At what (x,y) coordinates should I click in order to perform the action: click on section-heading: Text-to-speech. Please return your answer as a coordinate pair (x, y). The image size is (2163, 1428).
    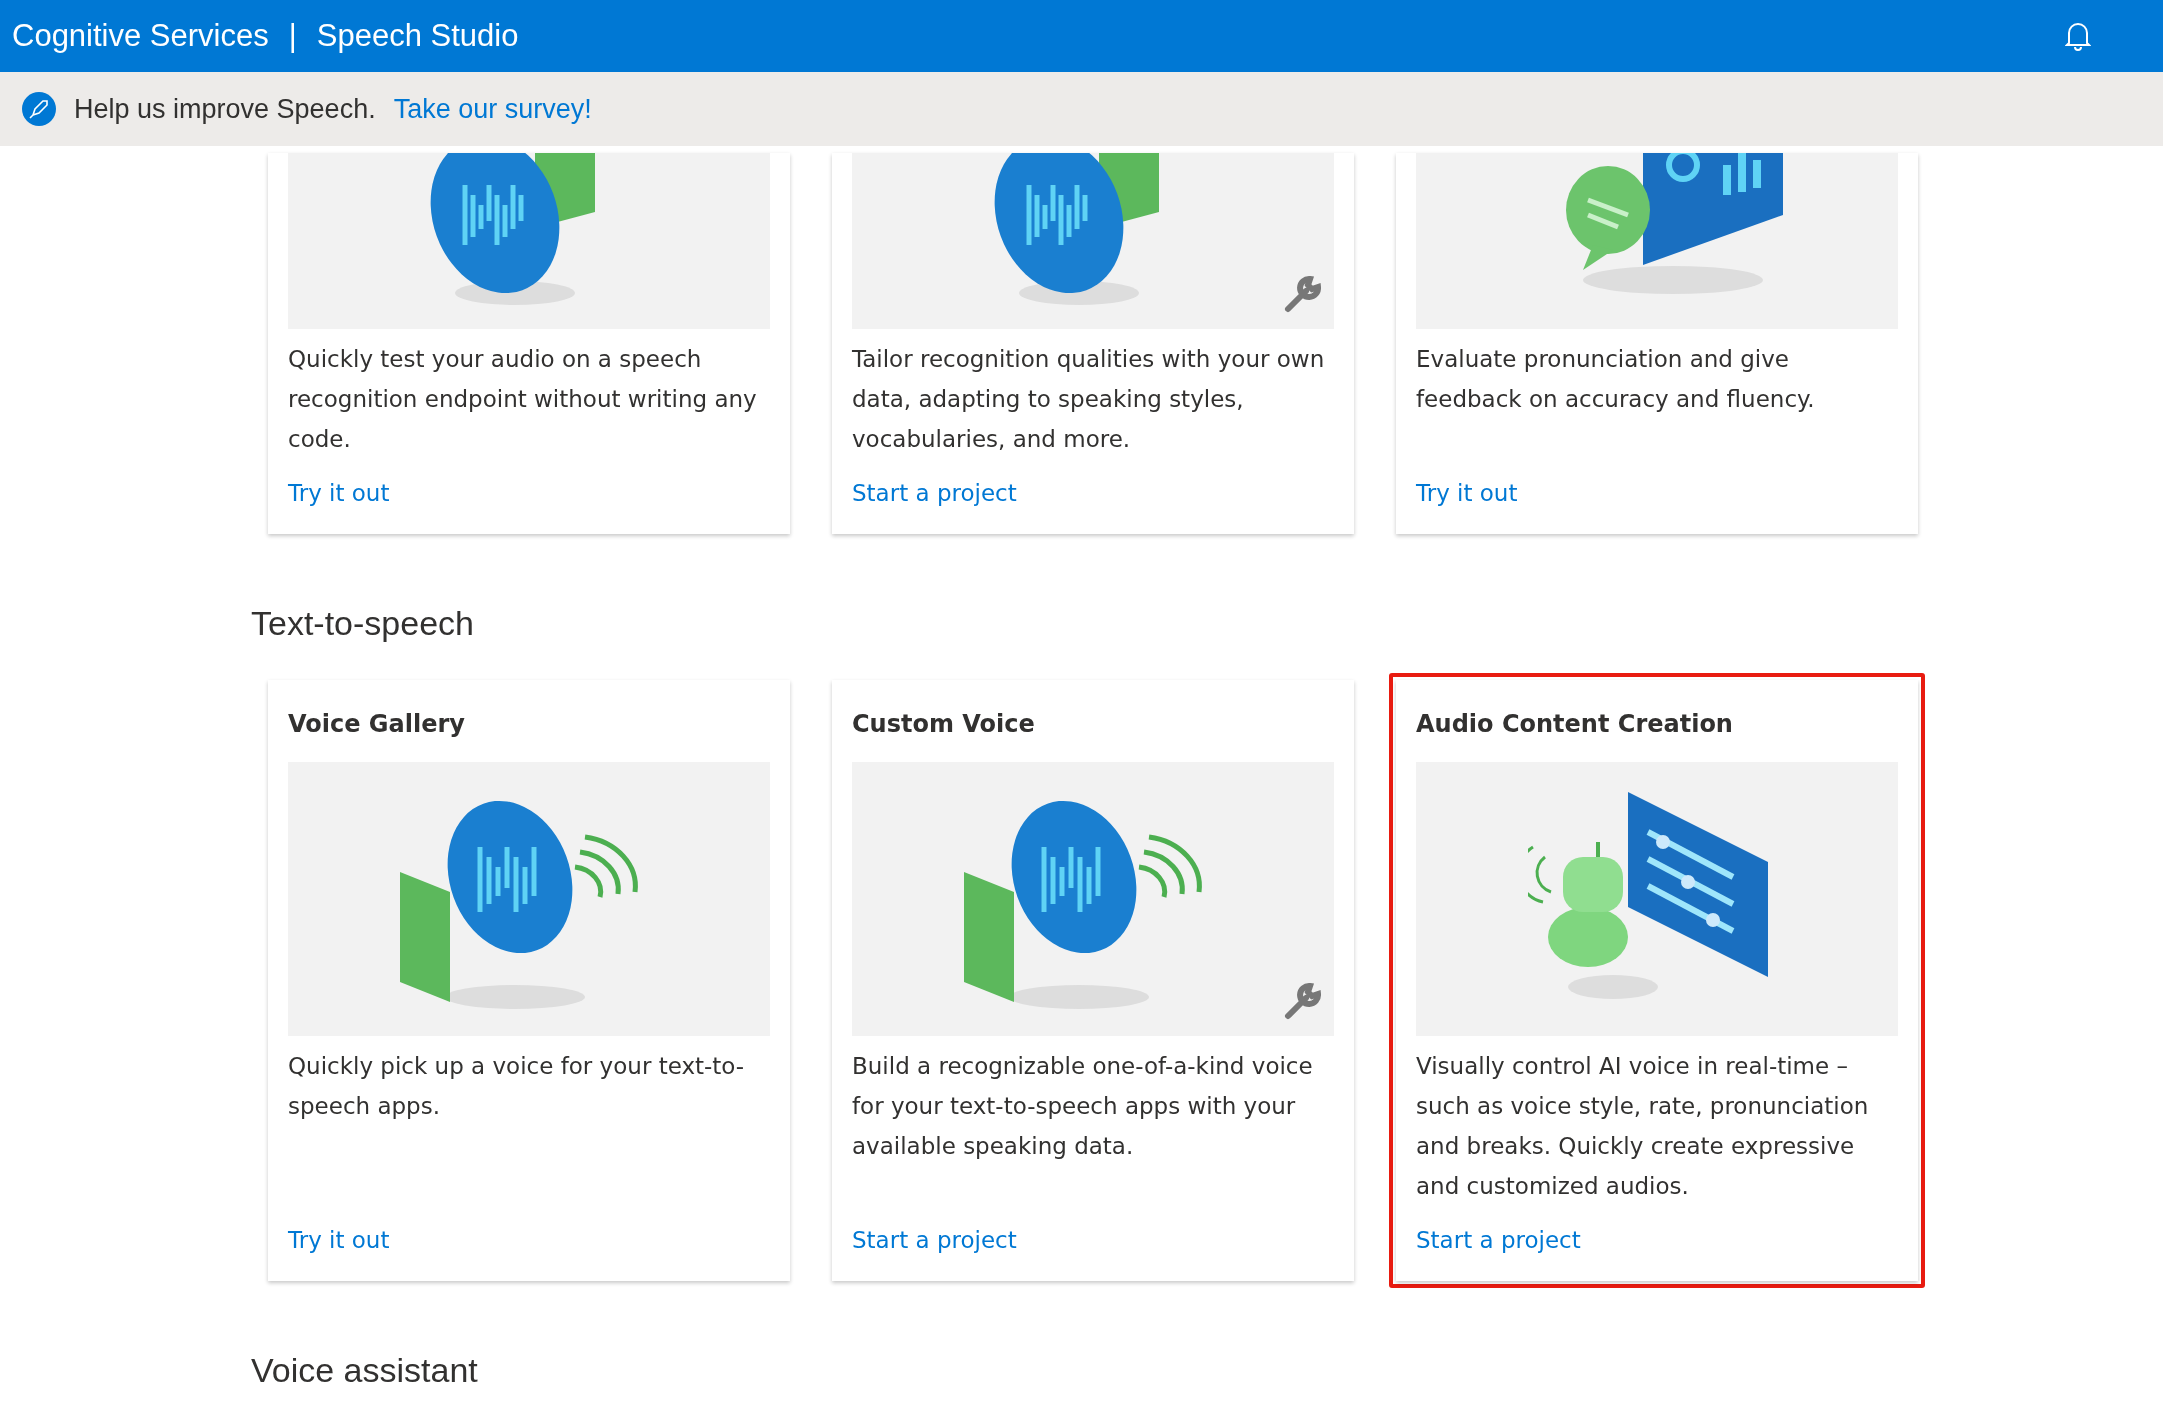
    Looking at the image, I should click on (363, 623).